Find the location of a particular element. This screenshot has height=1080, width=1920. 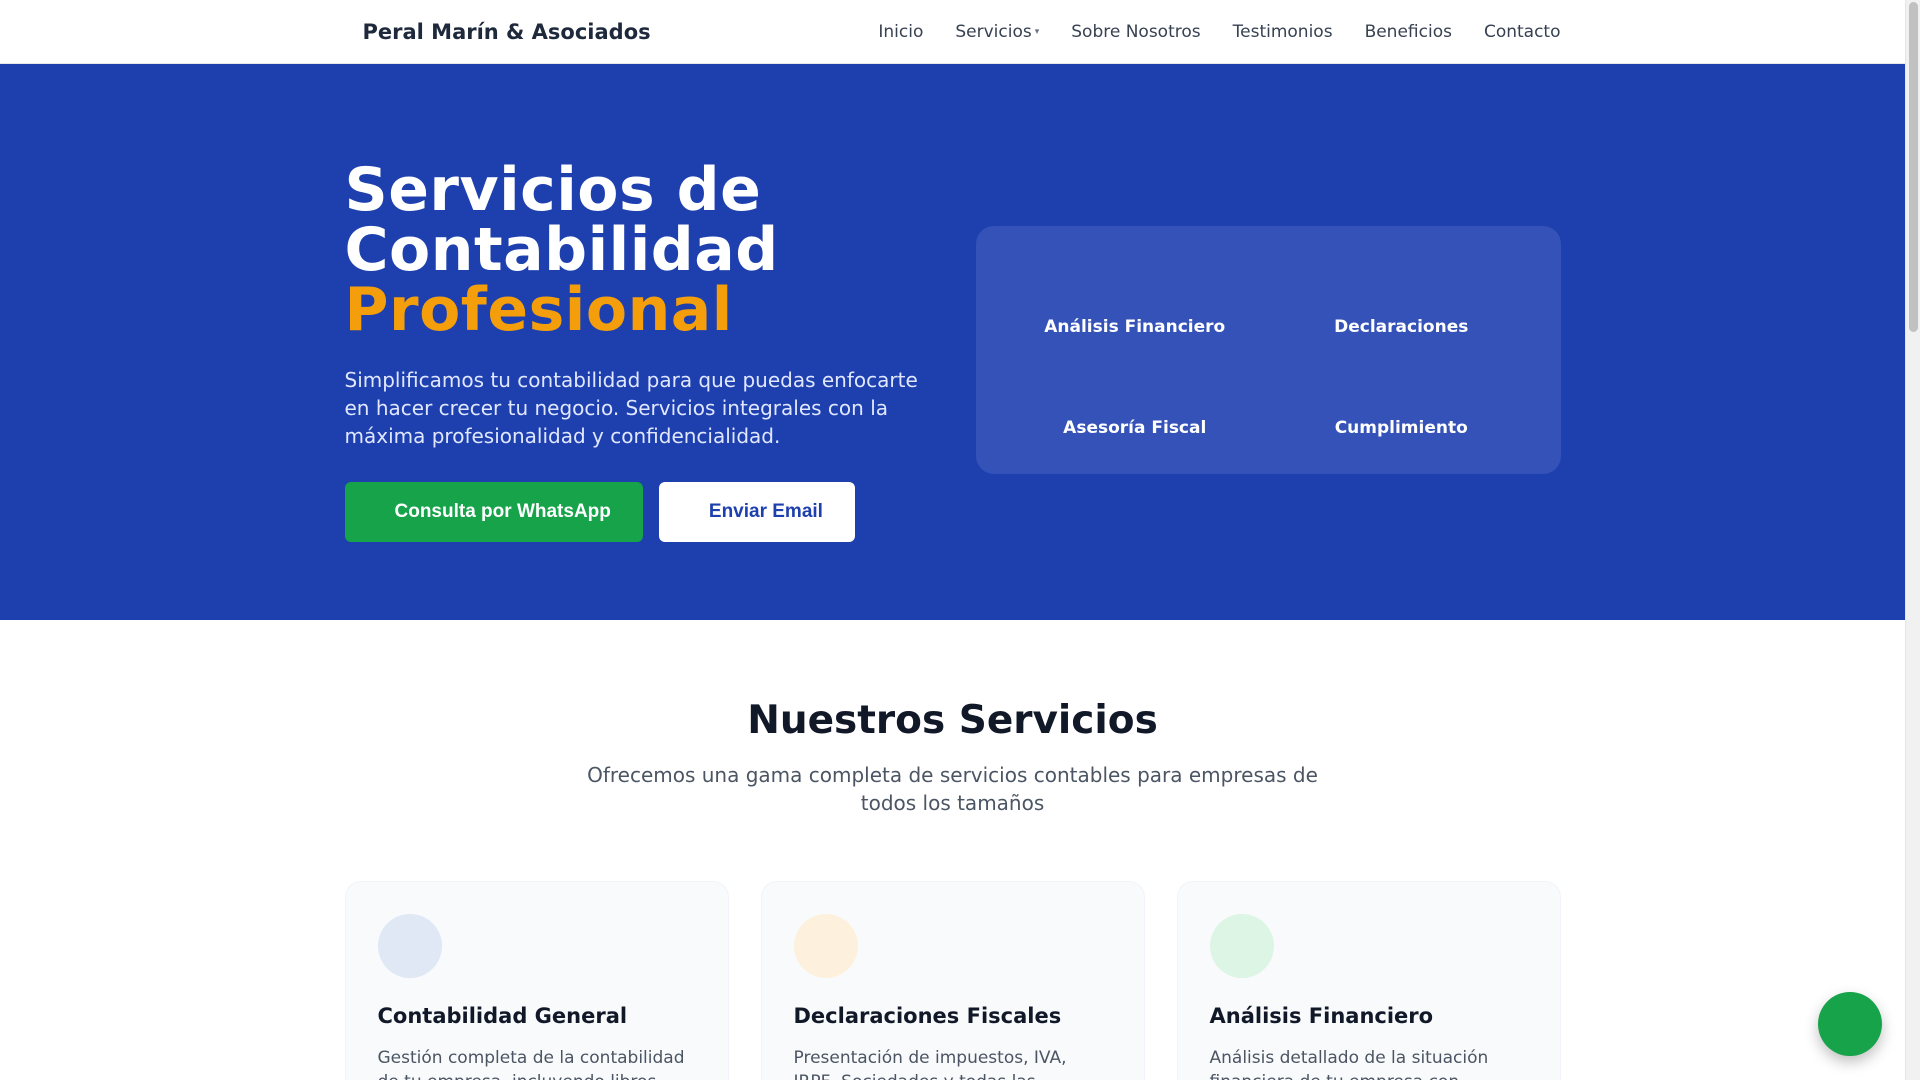

feature-cumplimiento: Cumplimiento is located at coordinates (1401, 403).